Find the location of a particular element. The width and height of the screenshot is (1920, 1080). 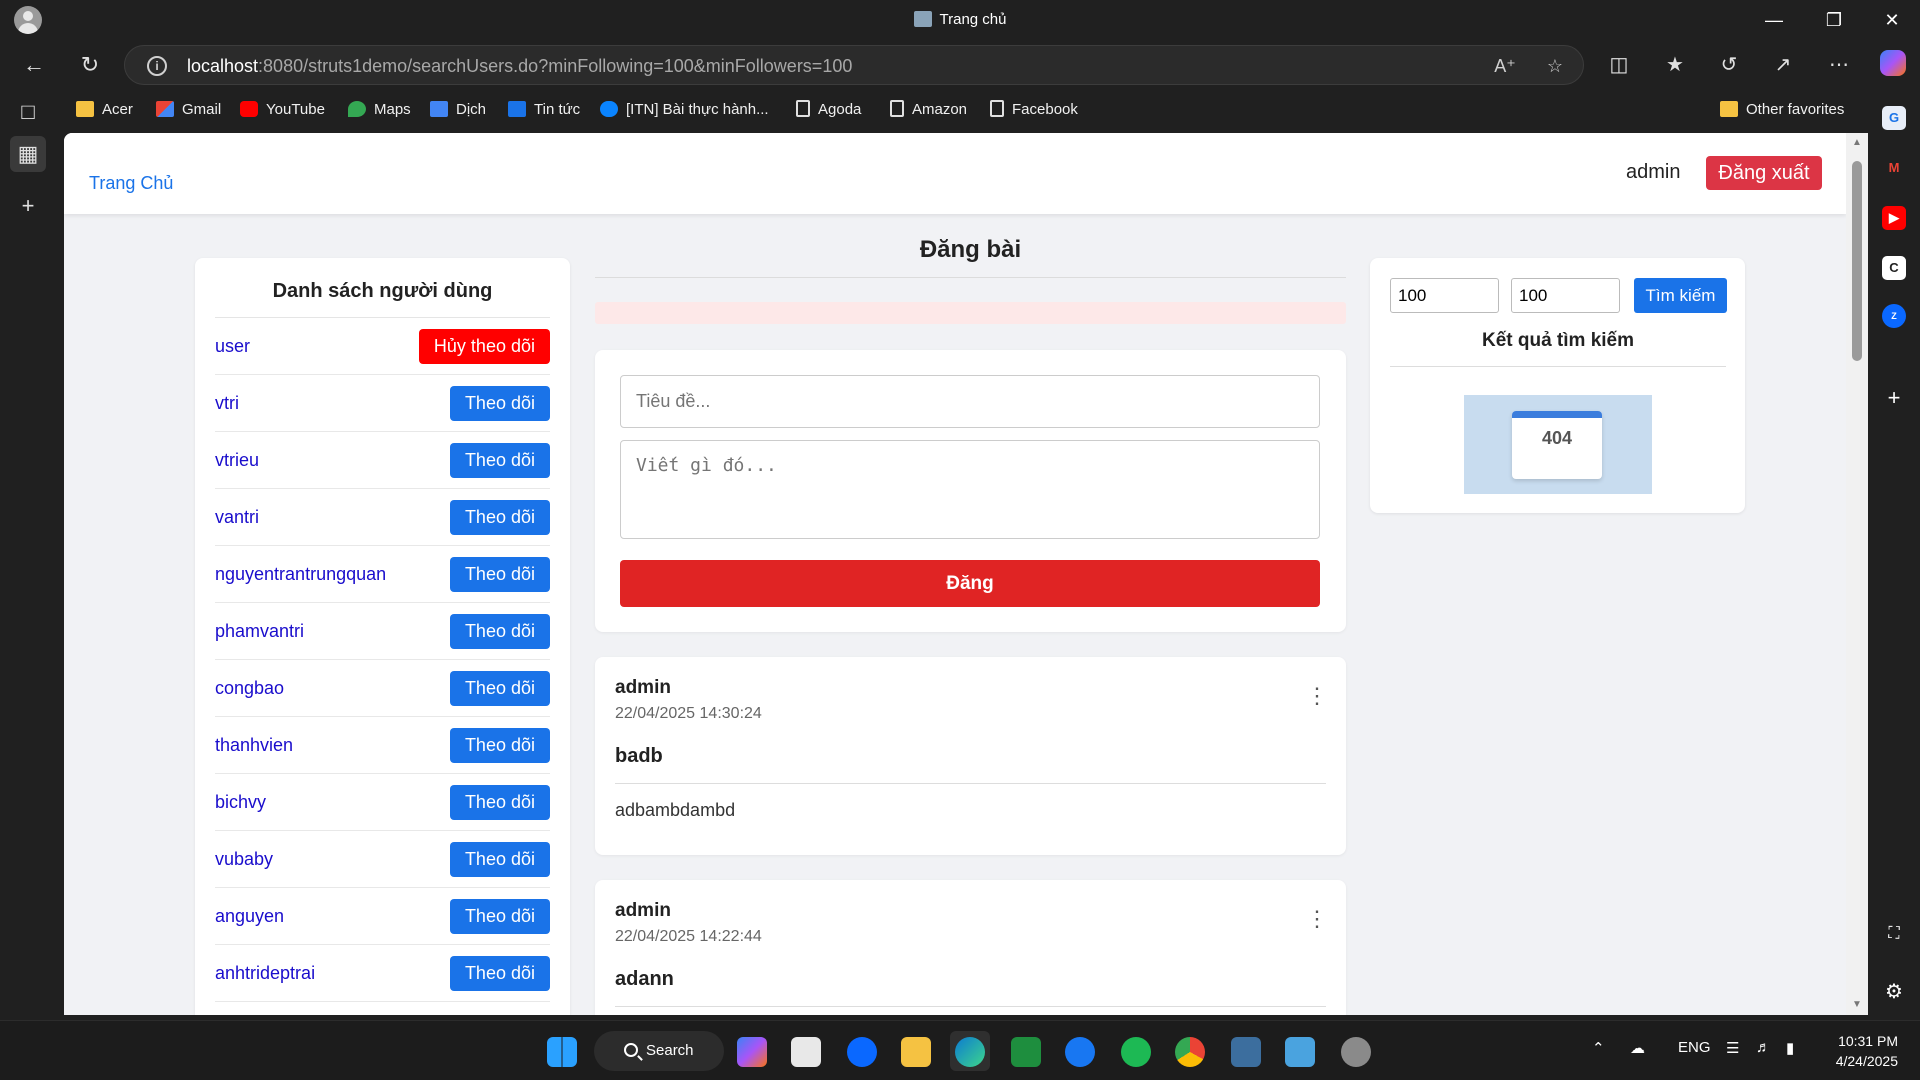

cursor-sidebar-icon: C is located at coordinates (1894, 268).